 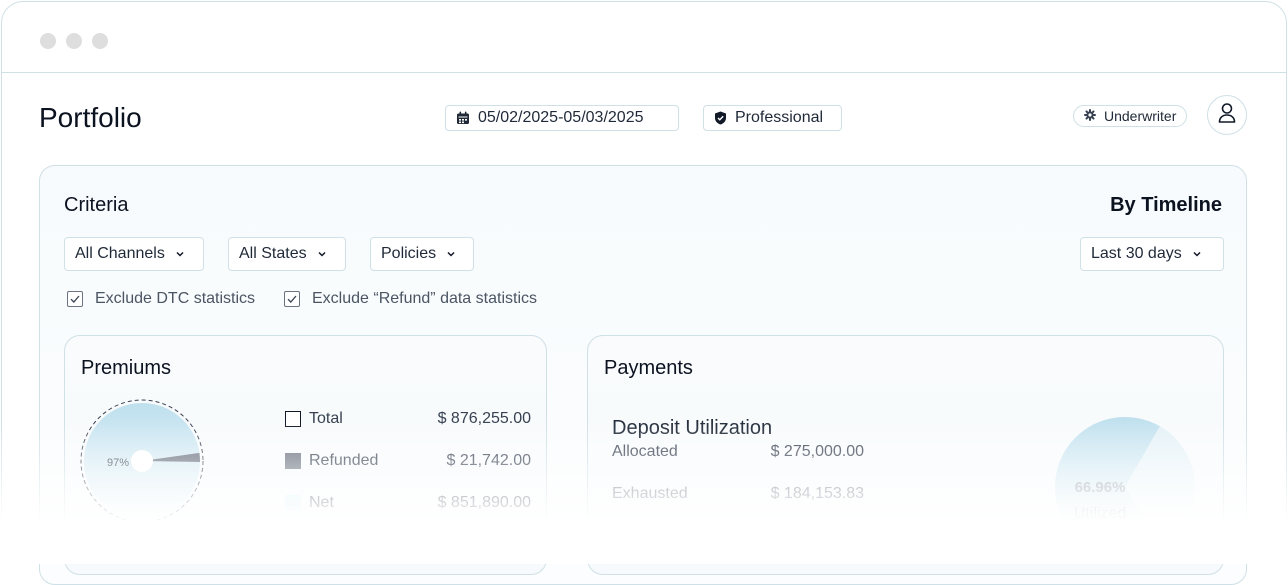 I want to click on period-select-label: Last 30 days, so click(x=1136, y=253).